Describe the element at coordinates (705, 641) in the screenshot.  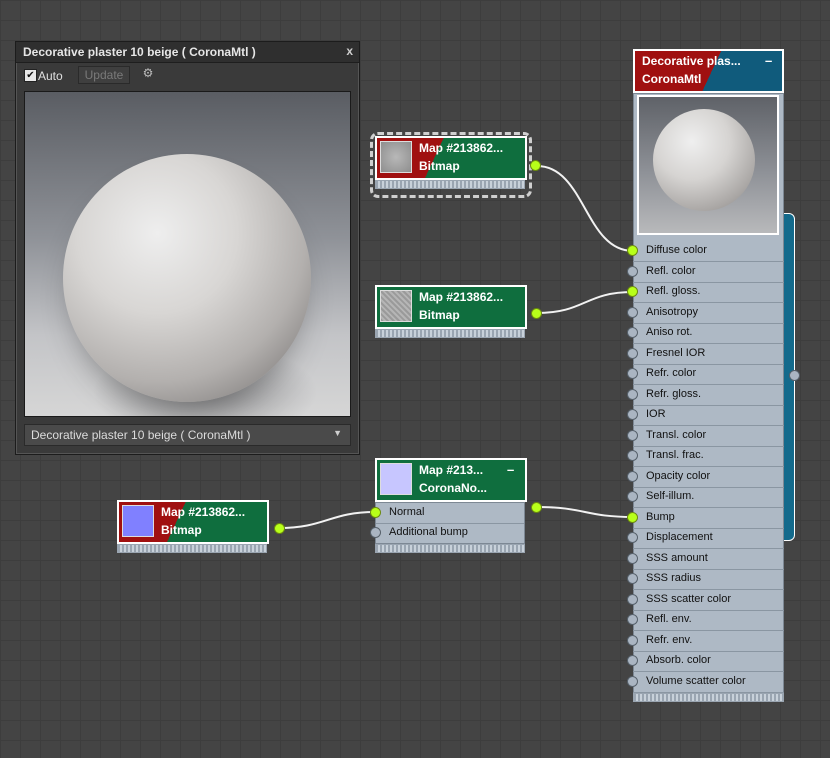
I see `material-slot: Refr. env.` at that location.